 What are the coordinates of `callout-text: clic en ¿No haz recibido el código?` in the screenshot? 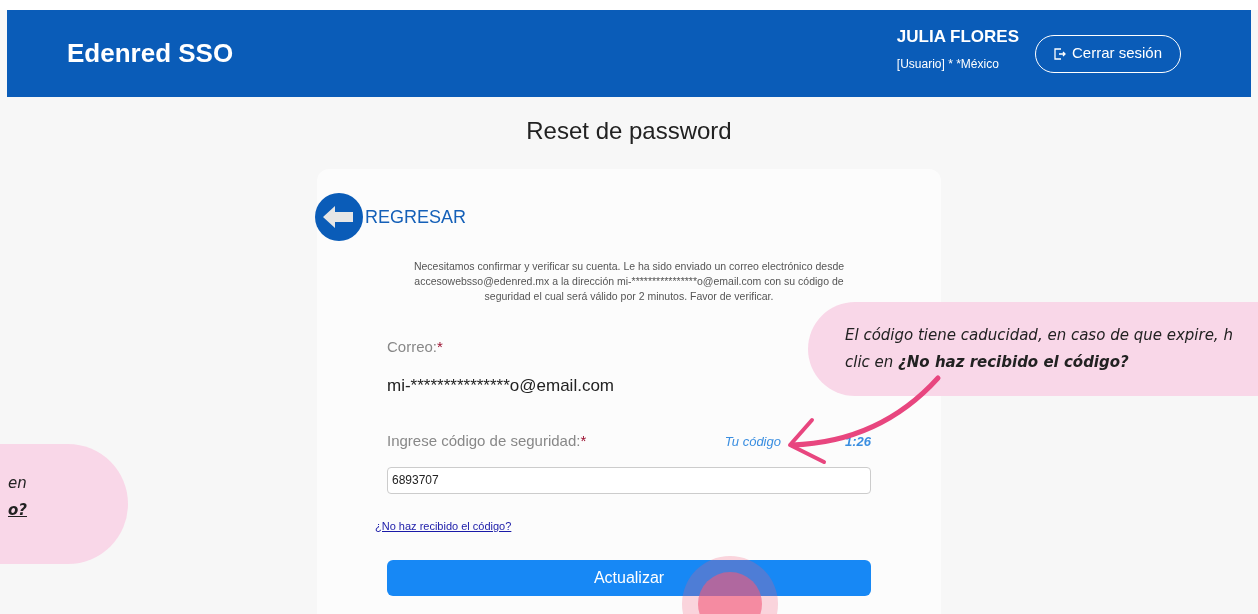 It's located at (987, 362).